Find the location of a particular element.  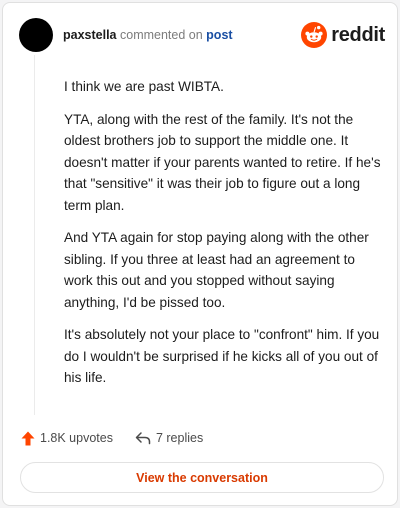

commented-on-text: commented on is located at coordinates (161, 35).